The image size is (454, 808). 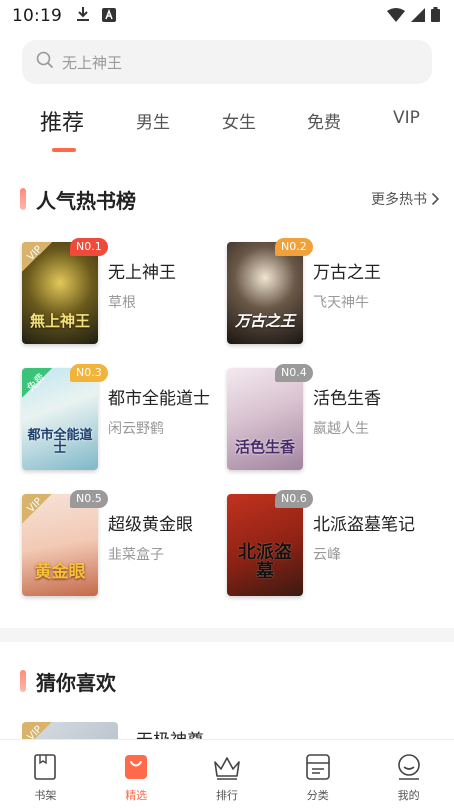 I want to click on crown-icon, so click(x=227, y=767).